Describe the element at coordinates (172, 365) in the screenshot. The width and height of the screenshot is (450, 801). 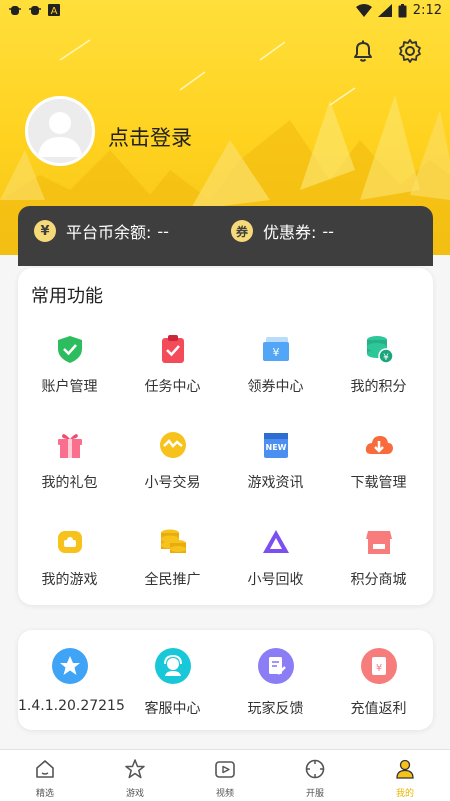
I see `task-center-item: 任务中心` at that location.